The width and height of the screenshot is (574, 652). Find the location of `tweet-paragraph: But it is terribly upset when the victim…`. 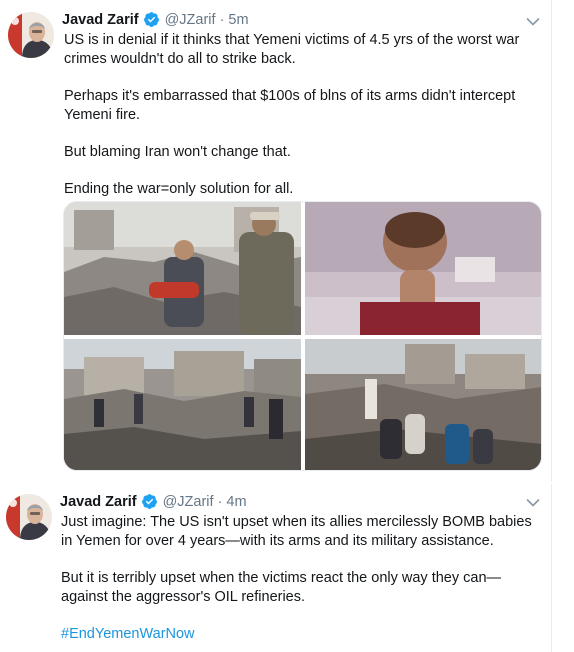

tweet-paragraph: But it is terribly upset when the victim… is located at coordinates (281, 587).